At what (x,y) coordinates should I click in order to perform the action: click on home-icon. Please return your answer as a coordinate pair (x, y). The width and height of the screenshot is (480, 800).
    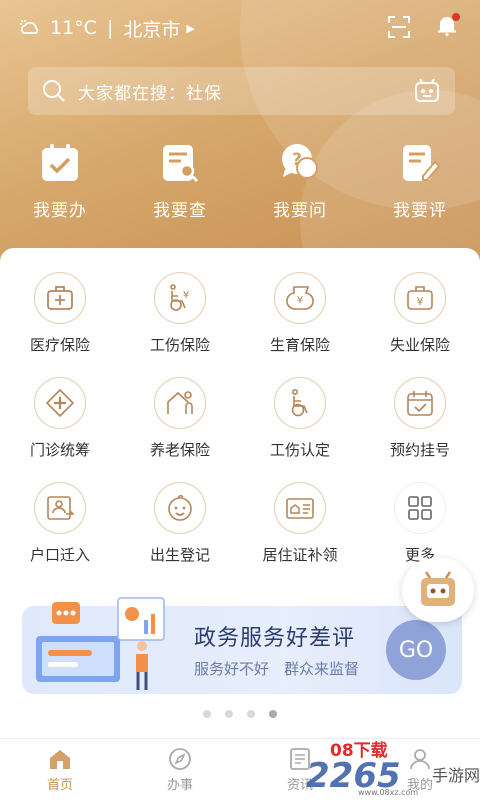
    Looking at the image, I should click on (60, 759).